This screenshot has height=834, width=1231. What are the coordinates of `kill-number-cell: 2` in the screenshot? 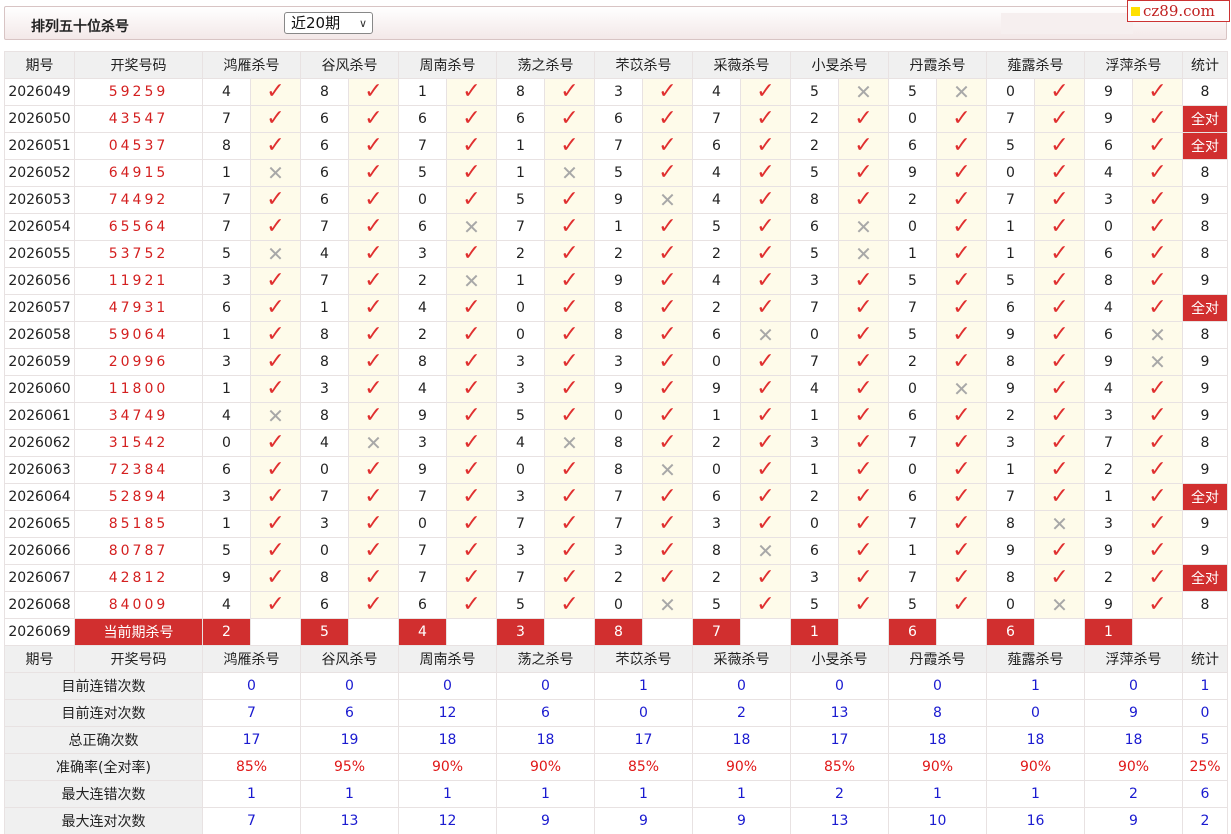 It's located at (912, 200).